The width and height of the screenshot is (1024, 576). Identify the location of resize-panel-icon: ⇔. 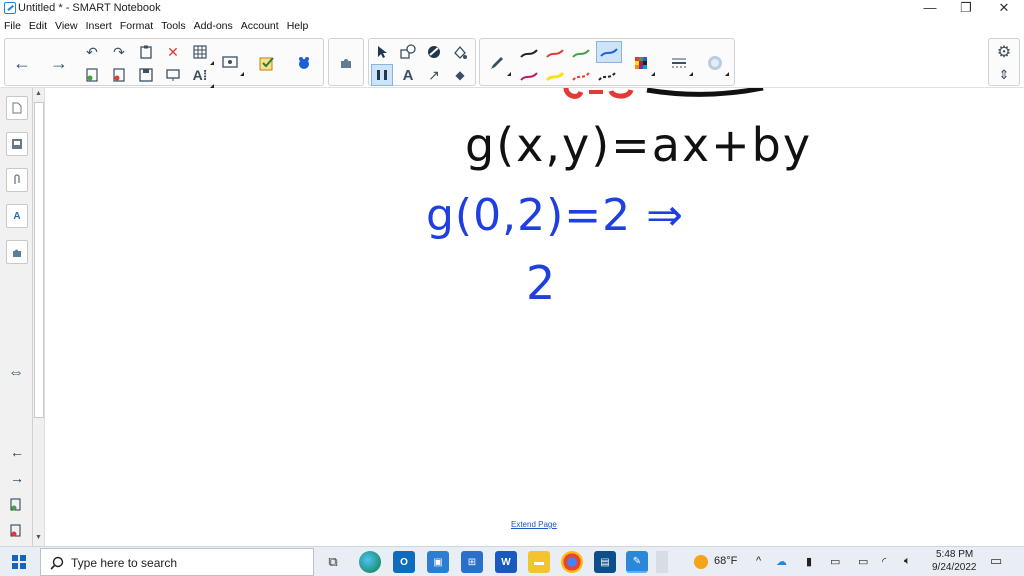
(16, 373).